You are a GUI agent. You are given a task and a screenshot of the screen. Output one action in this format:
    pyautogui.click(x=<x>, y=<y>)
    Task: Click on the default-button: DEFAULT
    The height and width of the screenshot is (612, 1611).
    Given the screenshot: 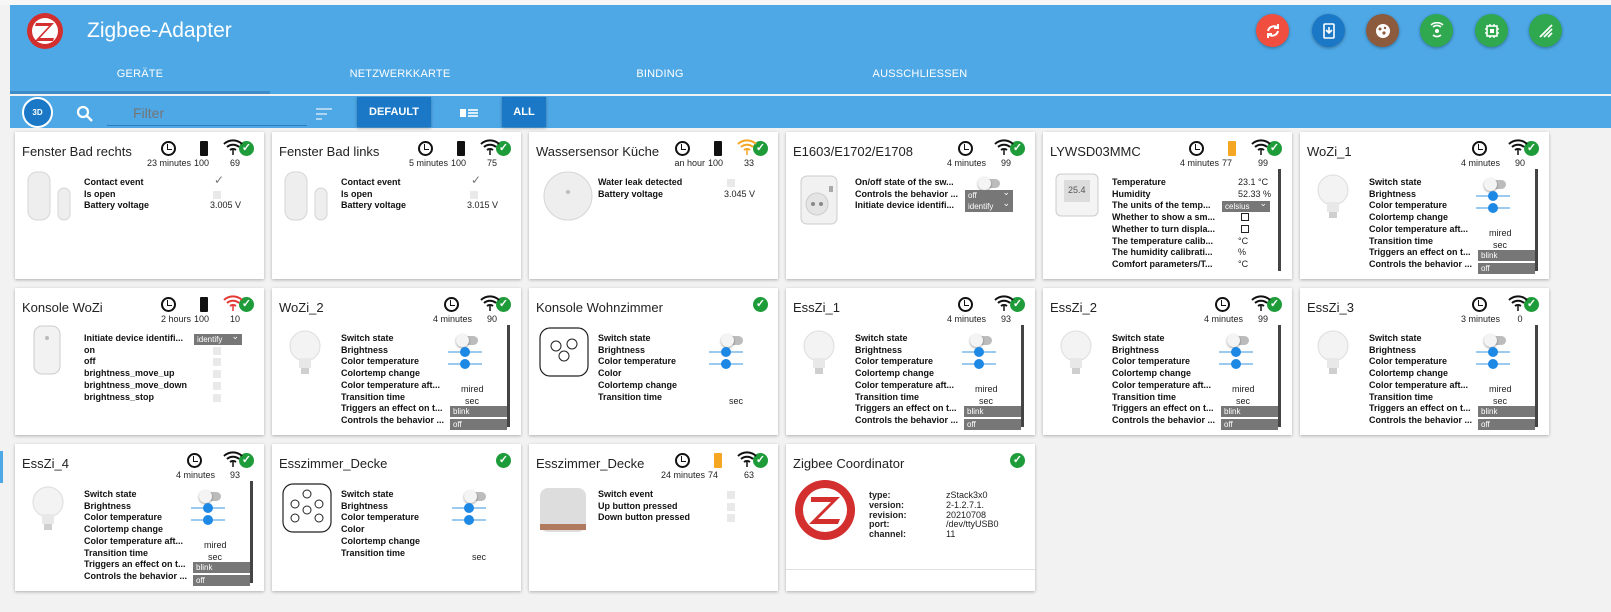 What is the action you would take?
    pyautogui.click(x=394, y=112)
    